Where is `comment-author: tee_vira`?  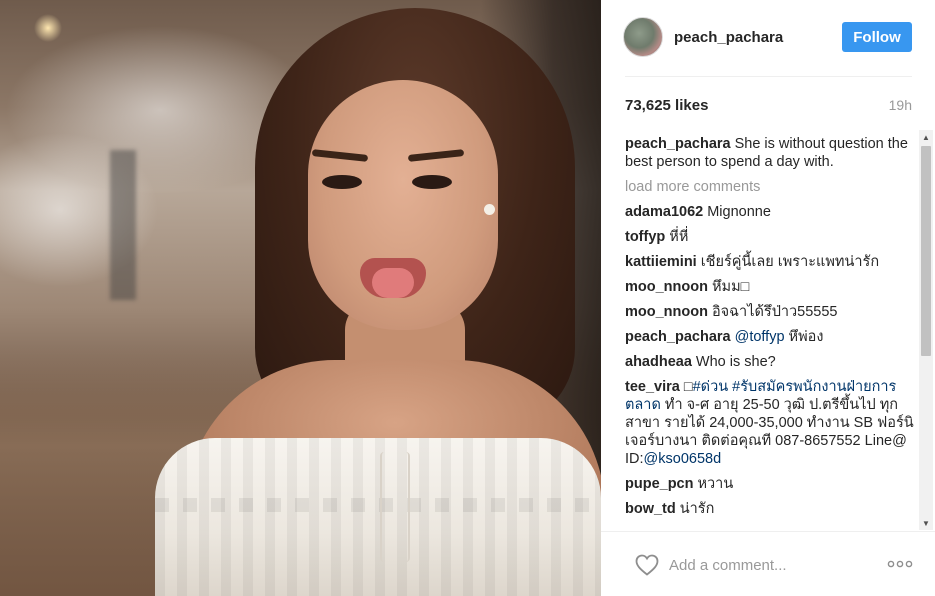 comment-author: tee_vira is located at coordinates (652, 387).